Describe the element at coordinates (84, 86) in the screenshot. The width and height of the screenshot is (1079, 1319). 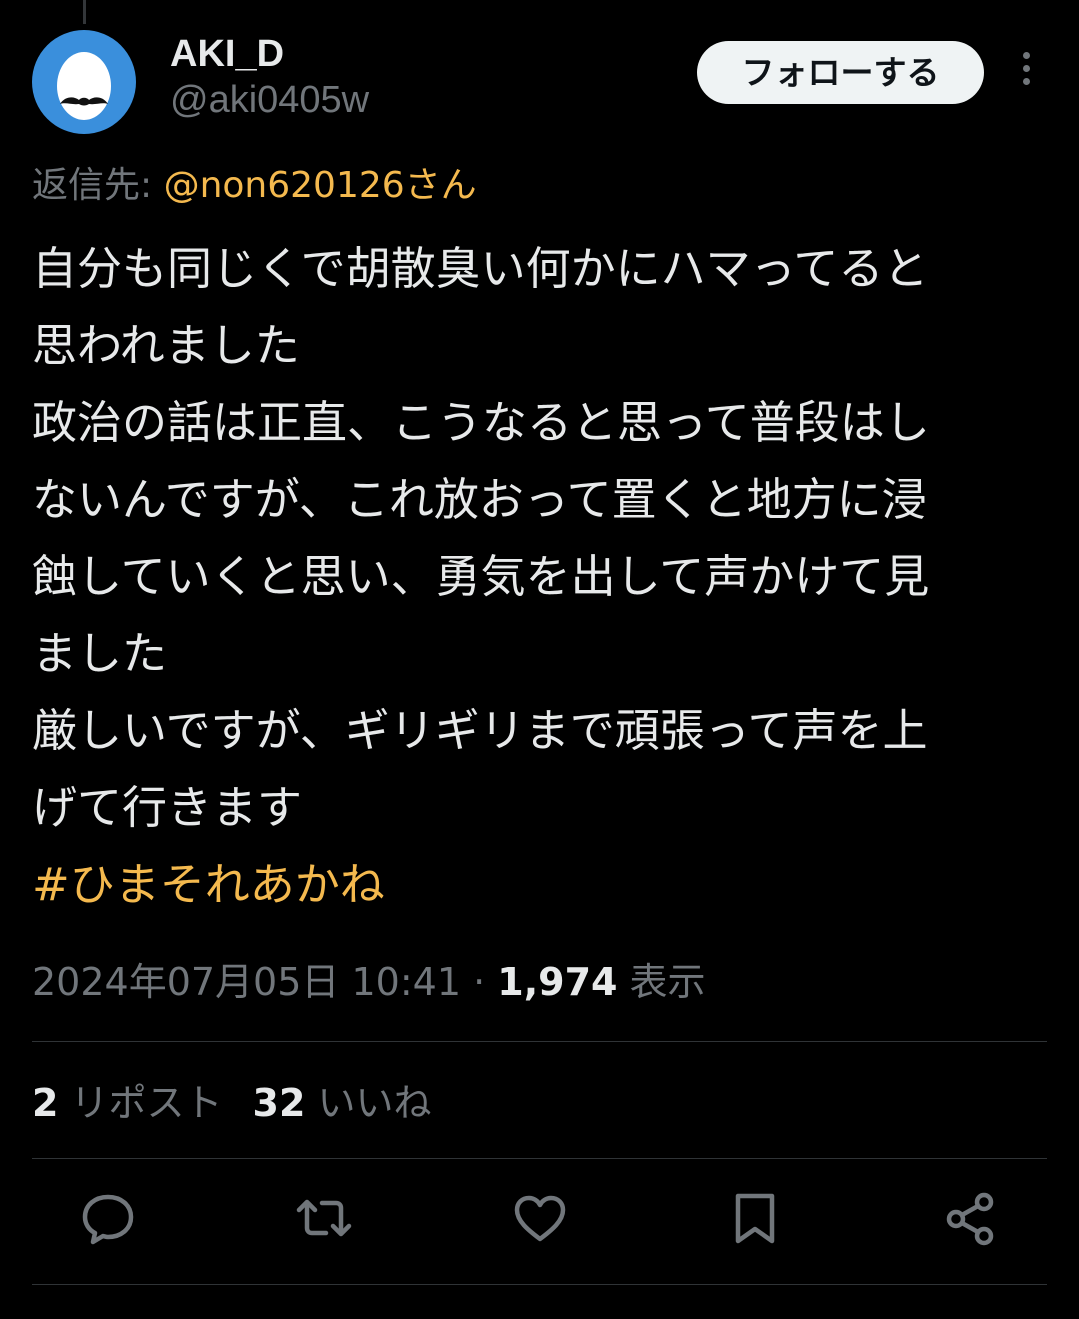
I see `egg-mustache-icon` at that location.